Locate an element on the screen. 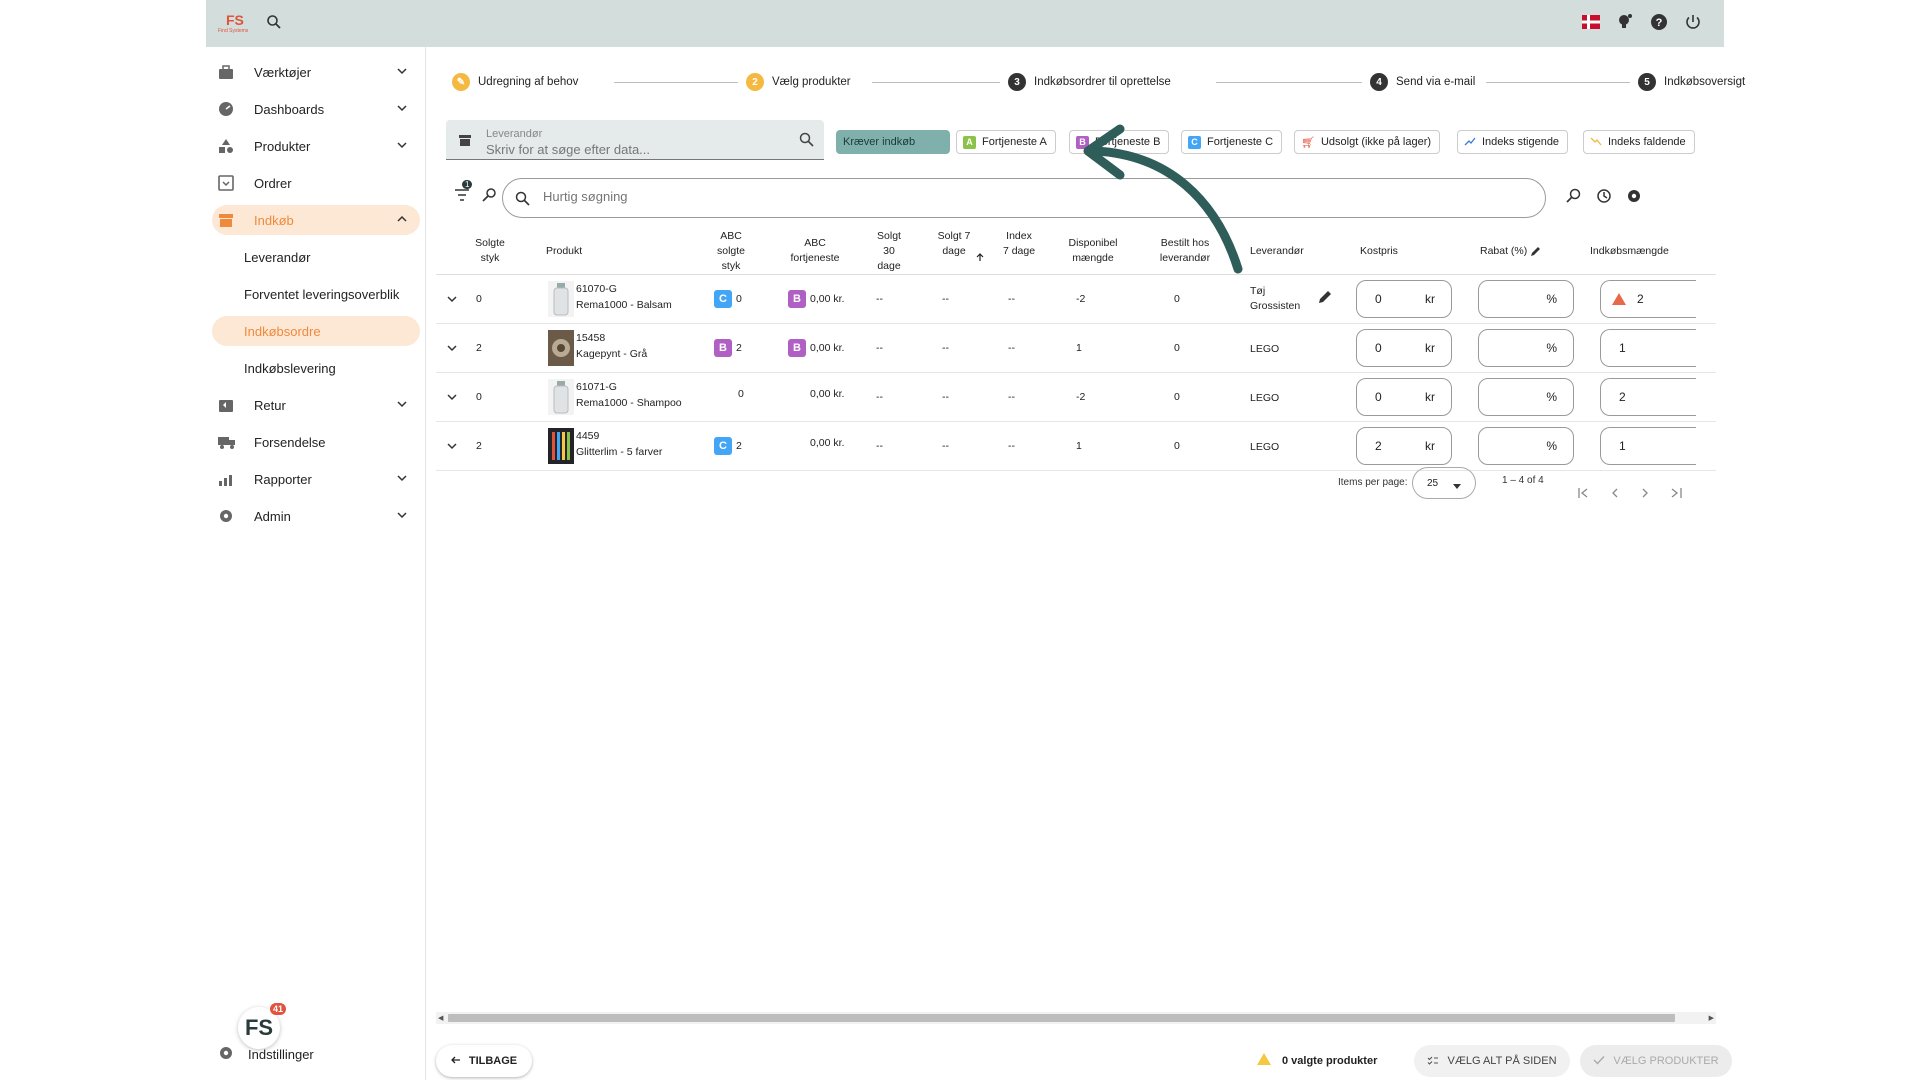 The height and width of the screenshot is (1080, 1920). abc-badge: B is located at coordinates (797, 348).